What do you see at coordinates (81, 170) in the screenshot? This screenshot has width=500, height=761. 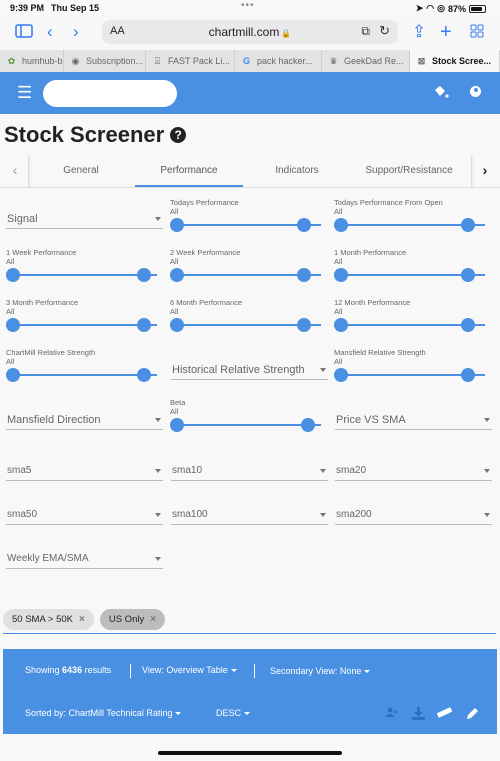 I see `tab-general: General` at bounding box center [81, 170].